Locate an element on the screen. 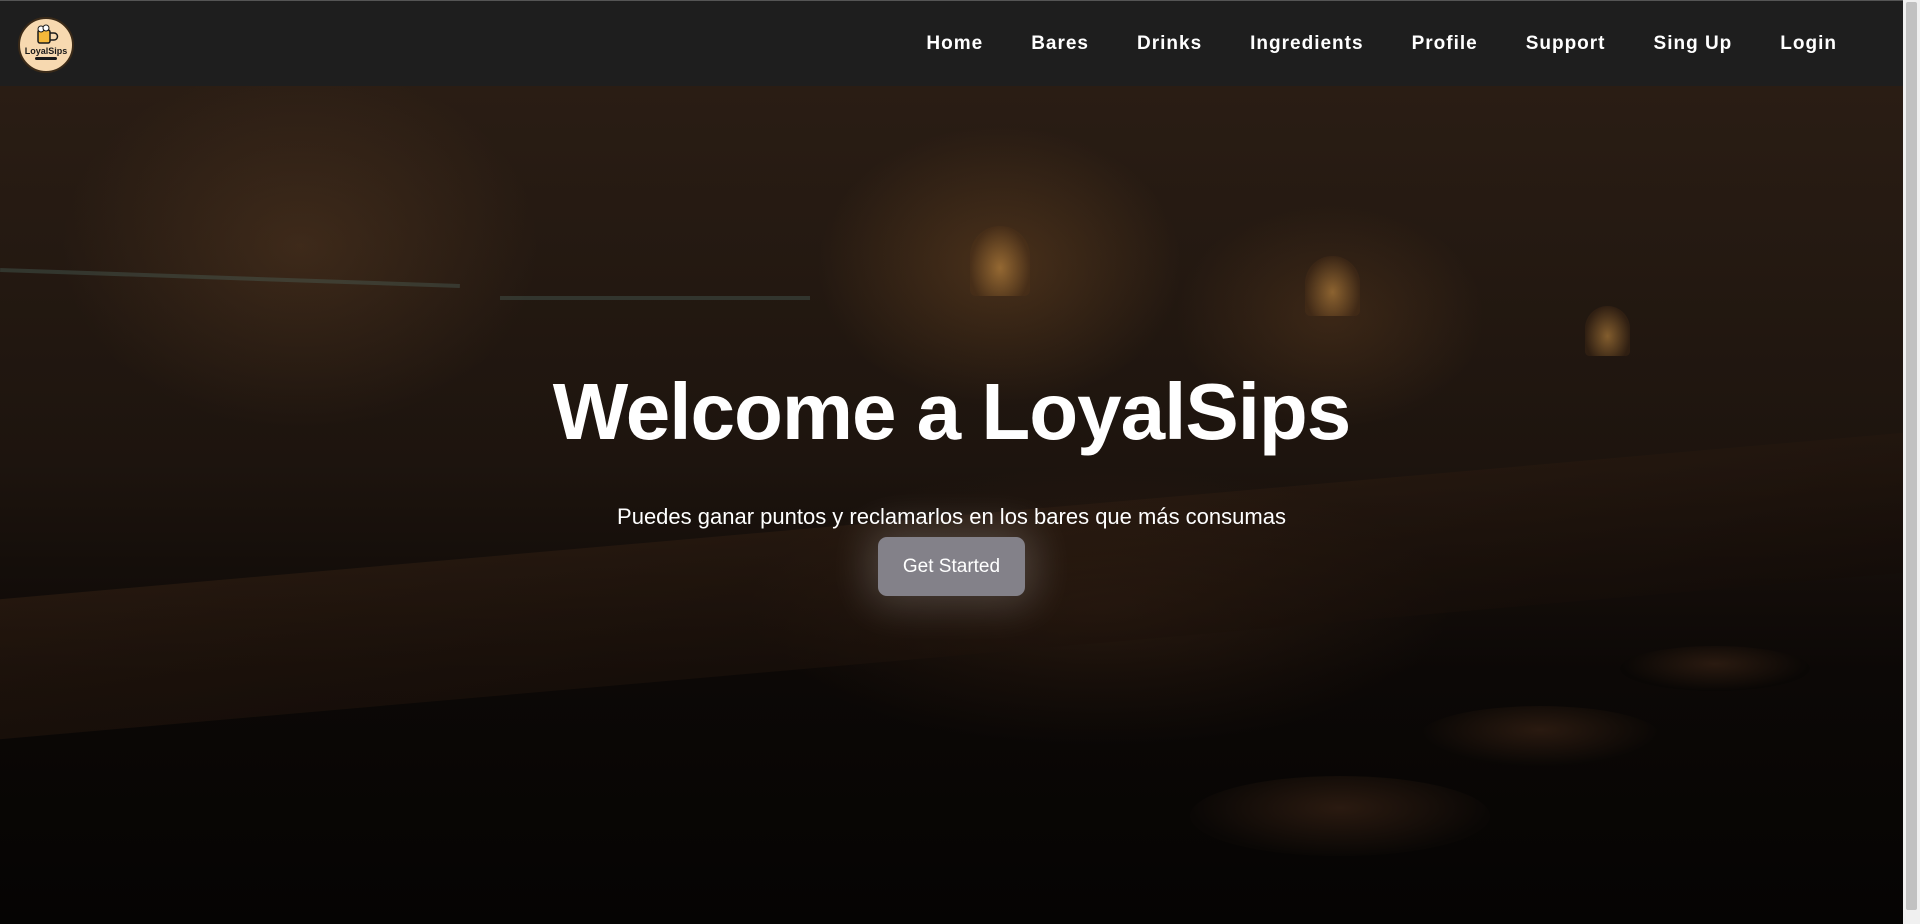 Image resolution: width=1920 pixels, height=924 pixels. nav-home: Home is located at coordinates (954, 44).